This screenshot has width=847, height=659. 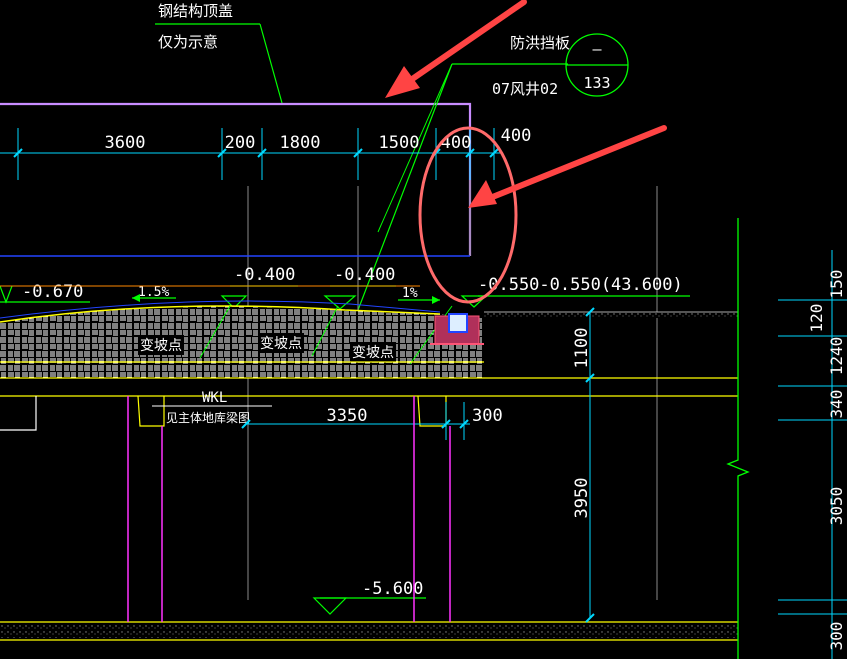 What do you see at coordinates (487, 416) in the screenshot?
I see `dim-300: 300` at bounding box center [487, 416].